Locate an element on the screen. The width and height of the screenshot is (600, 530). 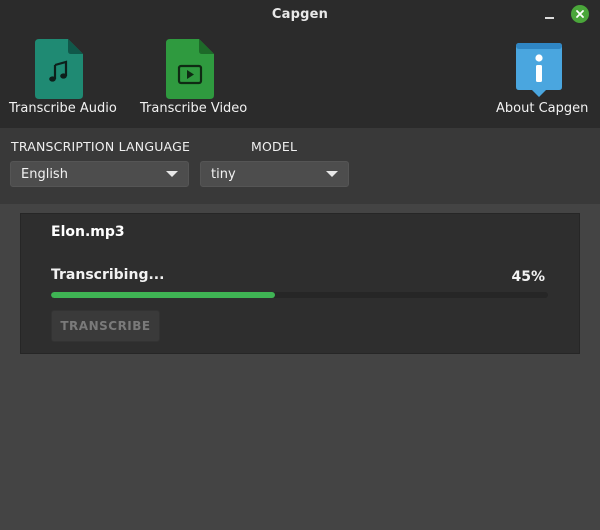
transcribe-video-button: Transcribe Video is located at coordinates (190, 78).